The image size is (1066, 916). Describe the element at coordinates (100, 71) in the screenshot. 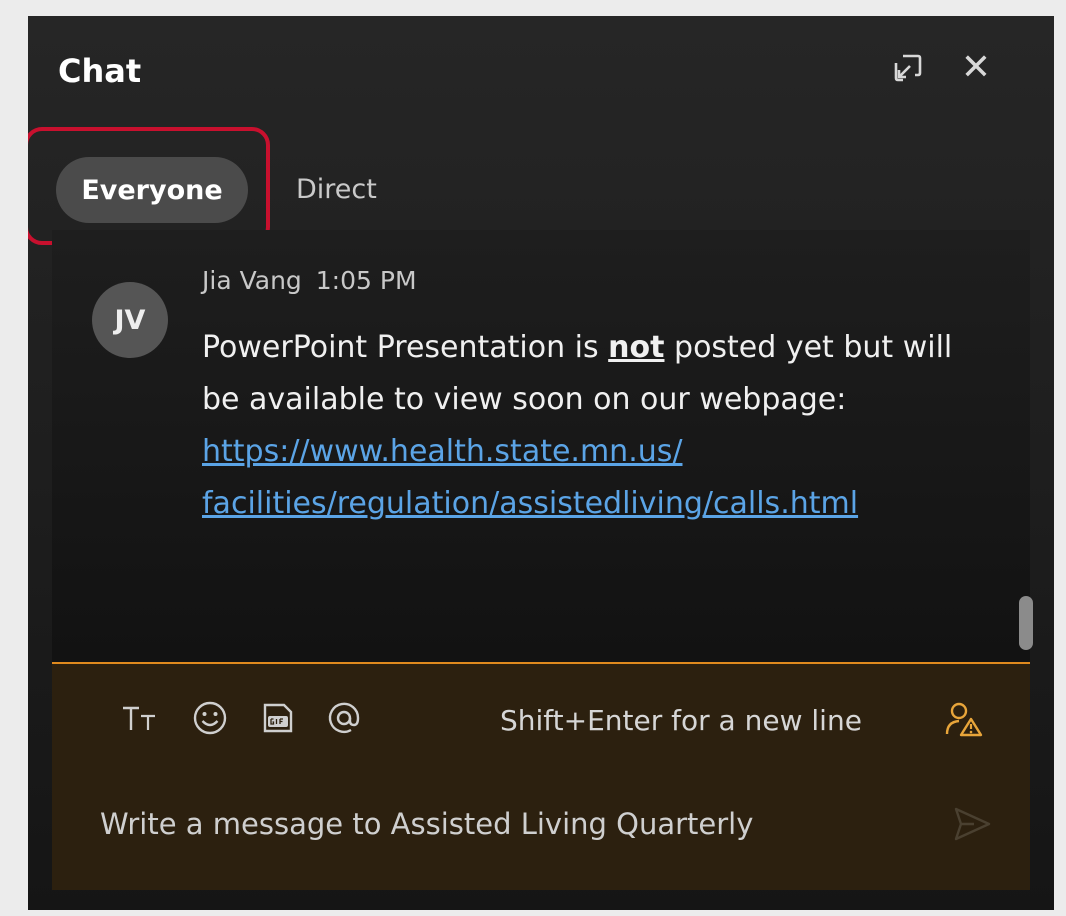

I see `panel-title: Chat` at that location.